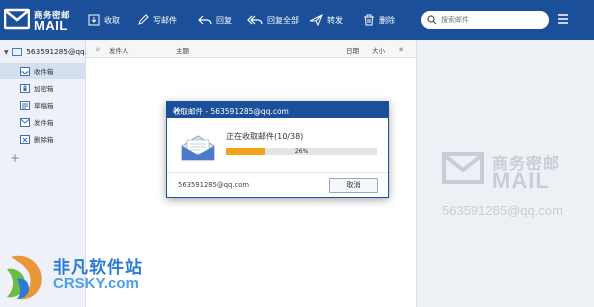  I want to click on logo-text-en: MAIL, so click(51, 25).